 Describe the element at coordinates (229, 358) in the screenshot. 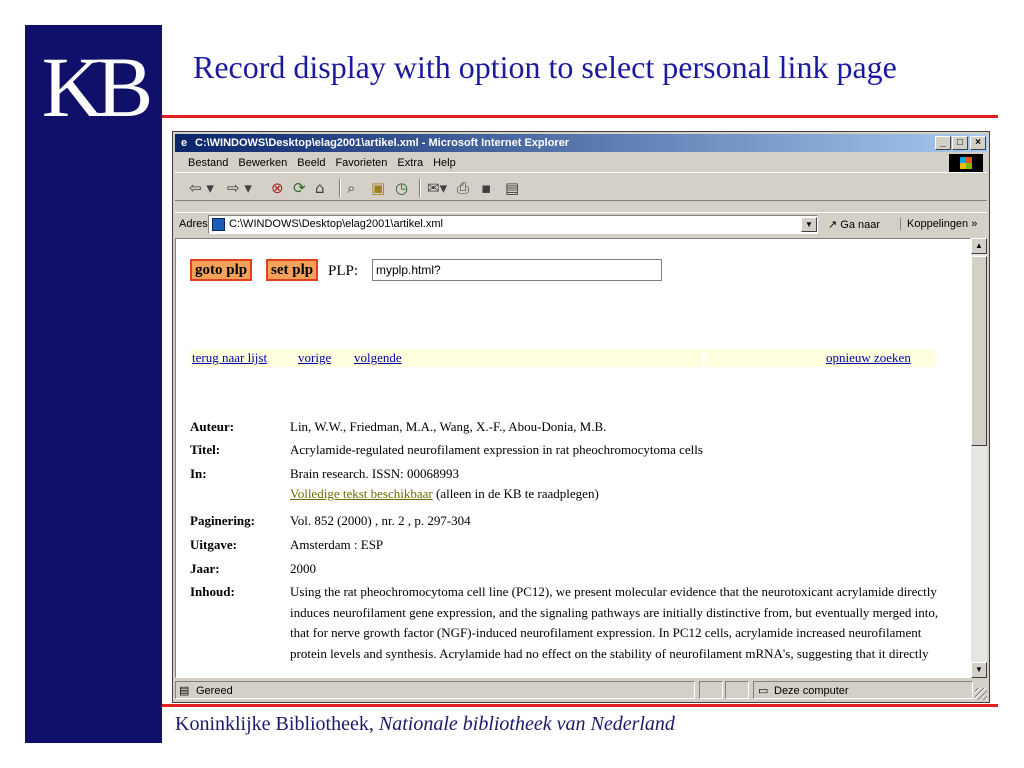

I see `back-to-list-link: terug naar lijst` at that location.